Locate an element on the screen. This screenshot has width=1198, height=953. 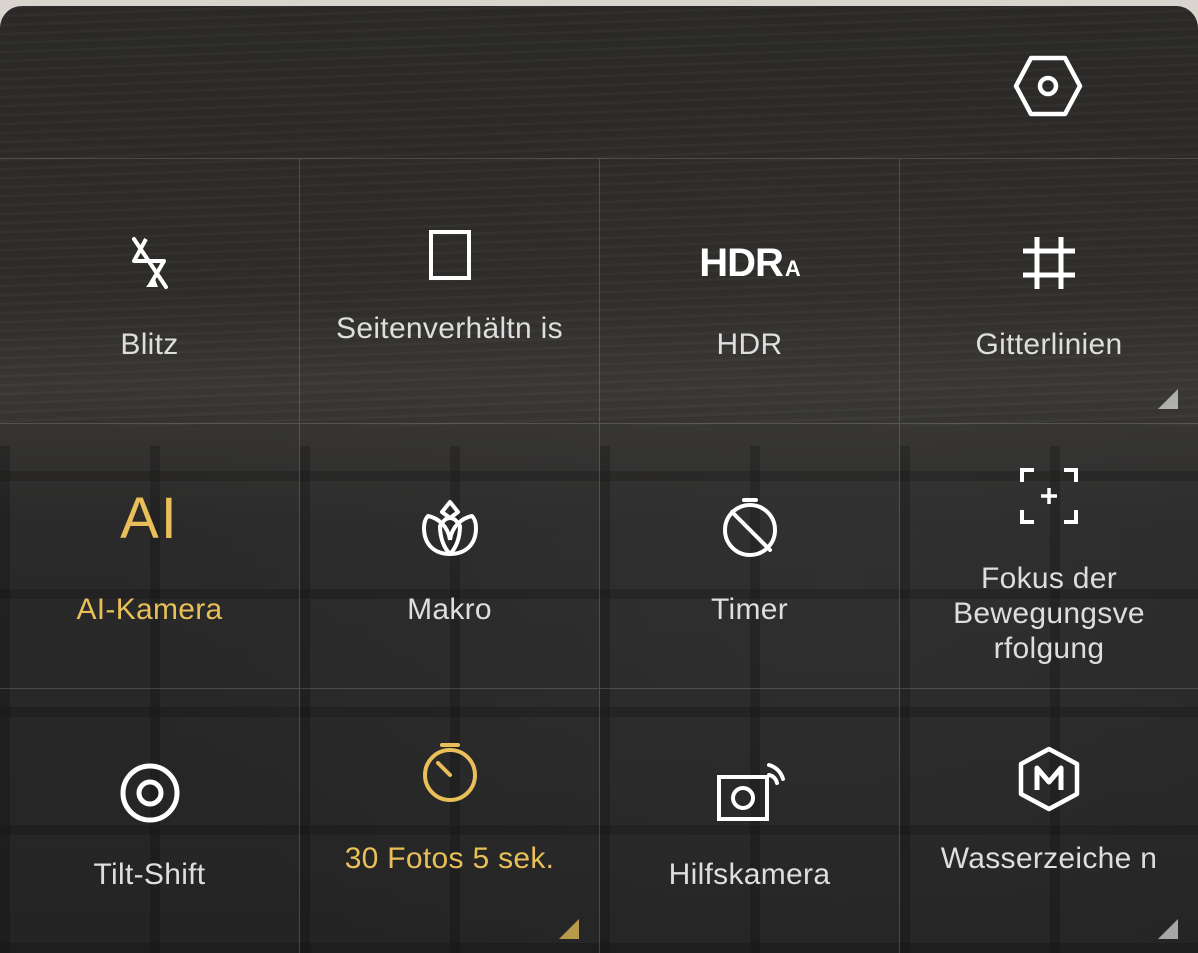
hexagon-gear-icon is located at coordinates (1048, 86).